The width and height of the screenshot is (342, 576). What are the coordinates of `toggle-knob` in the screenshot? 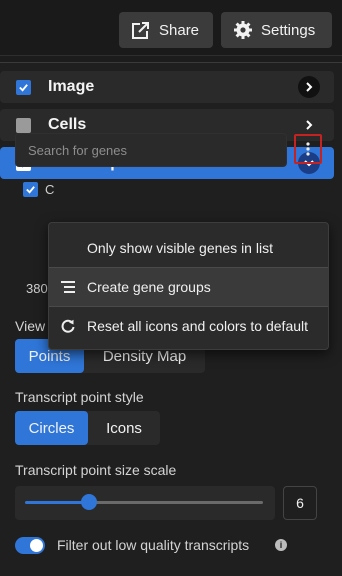 It's located at (36, 545).